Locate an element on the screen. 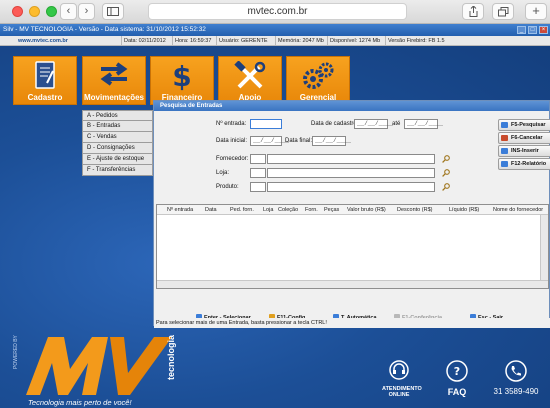 The height and width of the screenshot is (408, 550). tile-apoio: Apoio is located at coordinates (250, 80).